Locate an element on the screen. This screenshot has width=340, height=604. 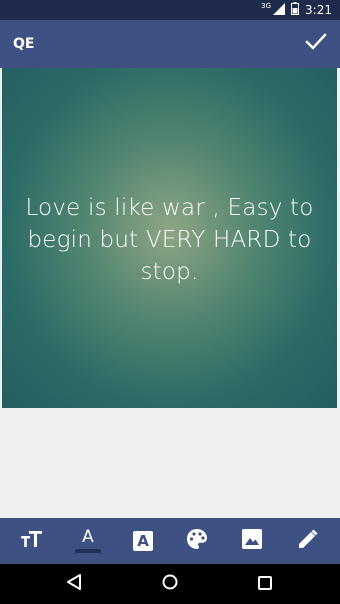
system-nav-bar is located at coordinates (170, 584).